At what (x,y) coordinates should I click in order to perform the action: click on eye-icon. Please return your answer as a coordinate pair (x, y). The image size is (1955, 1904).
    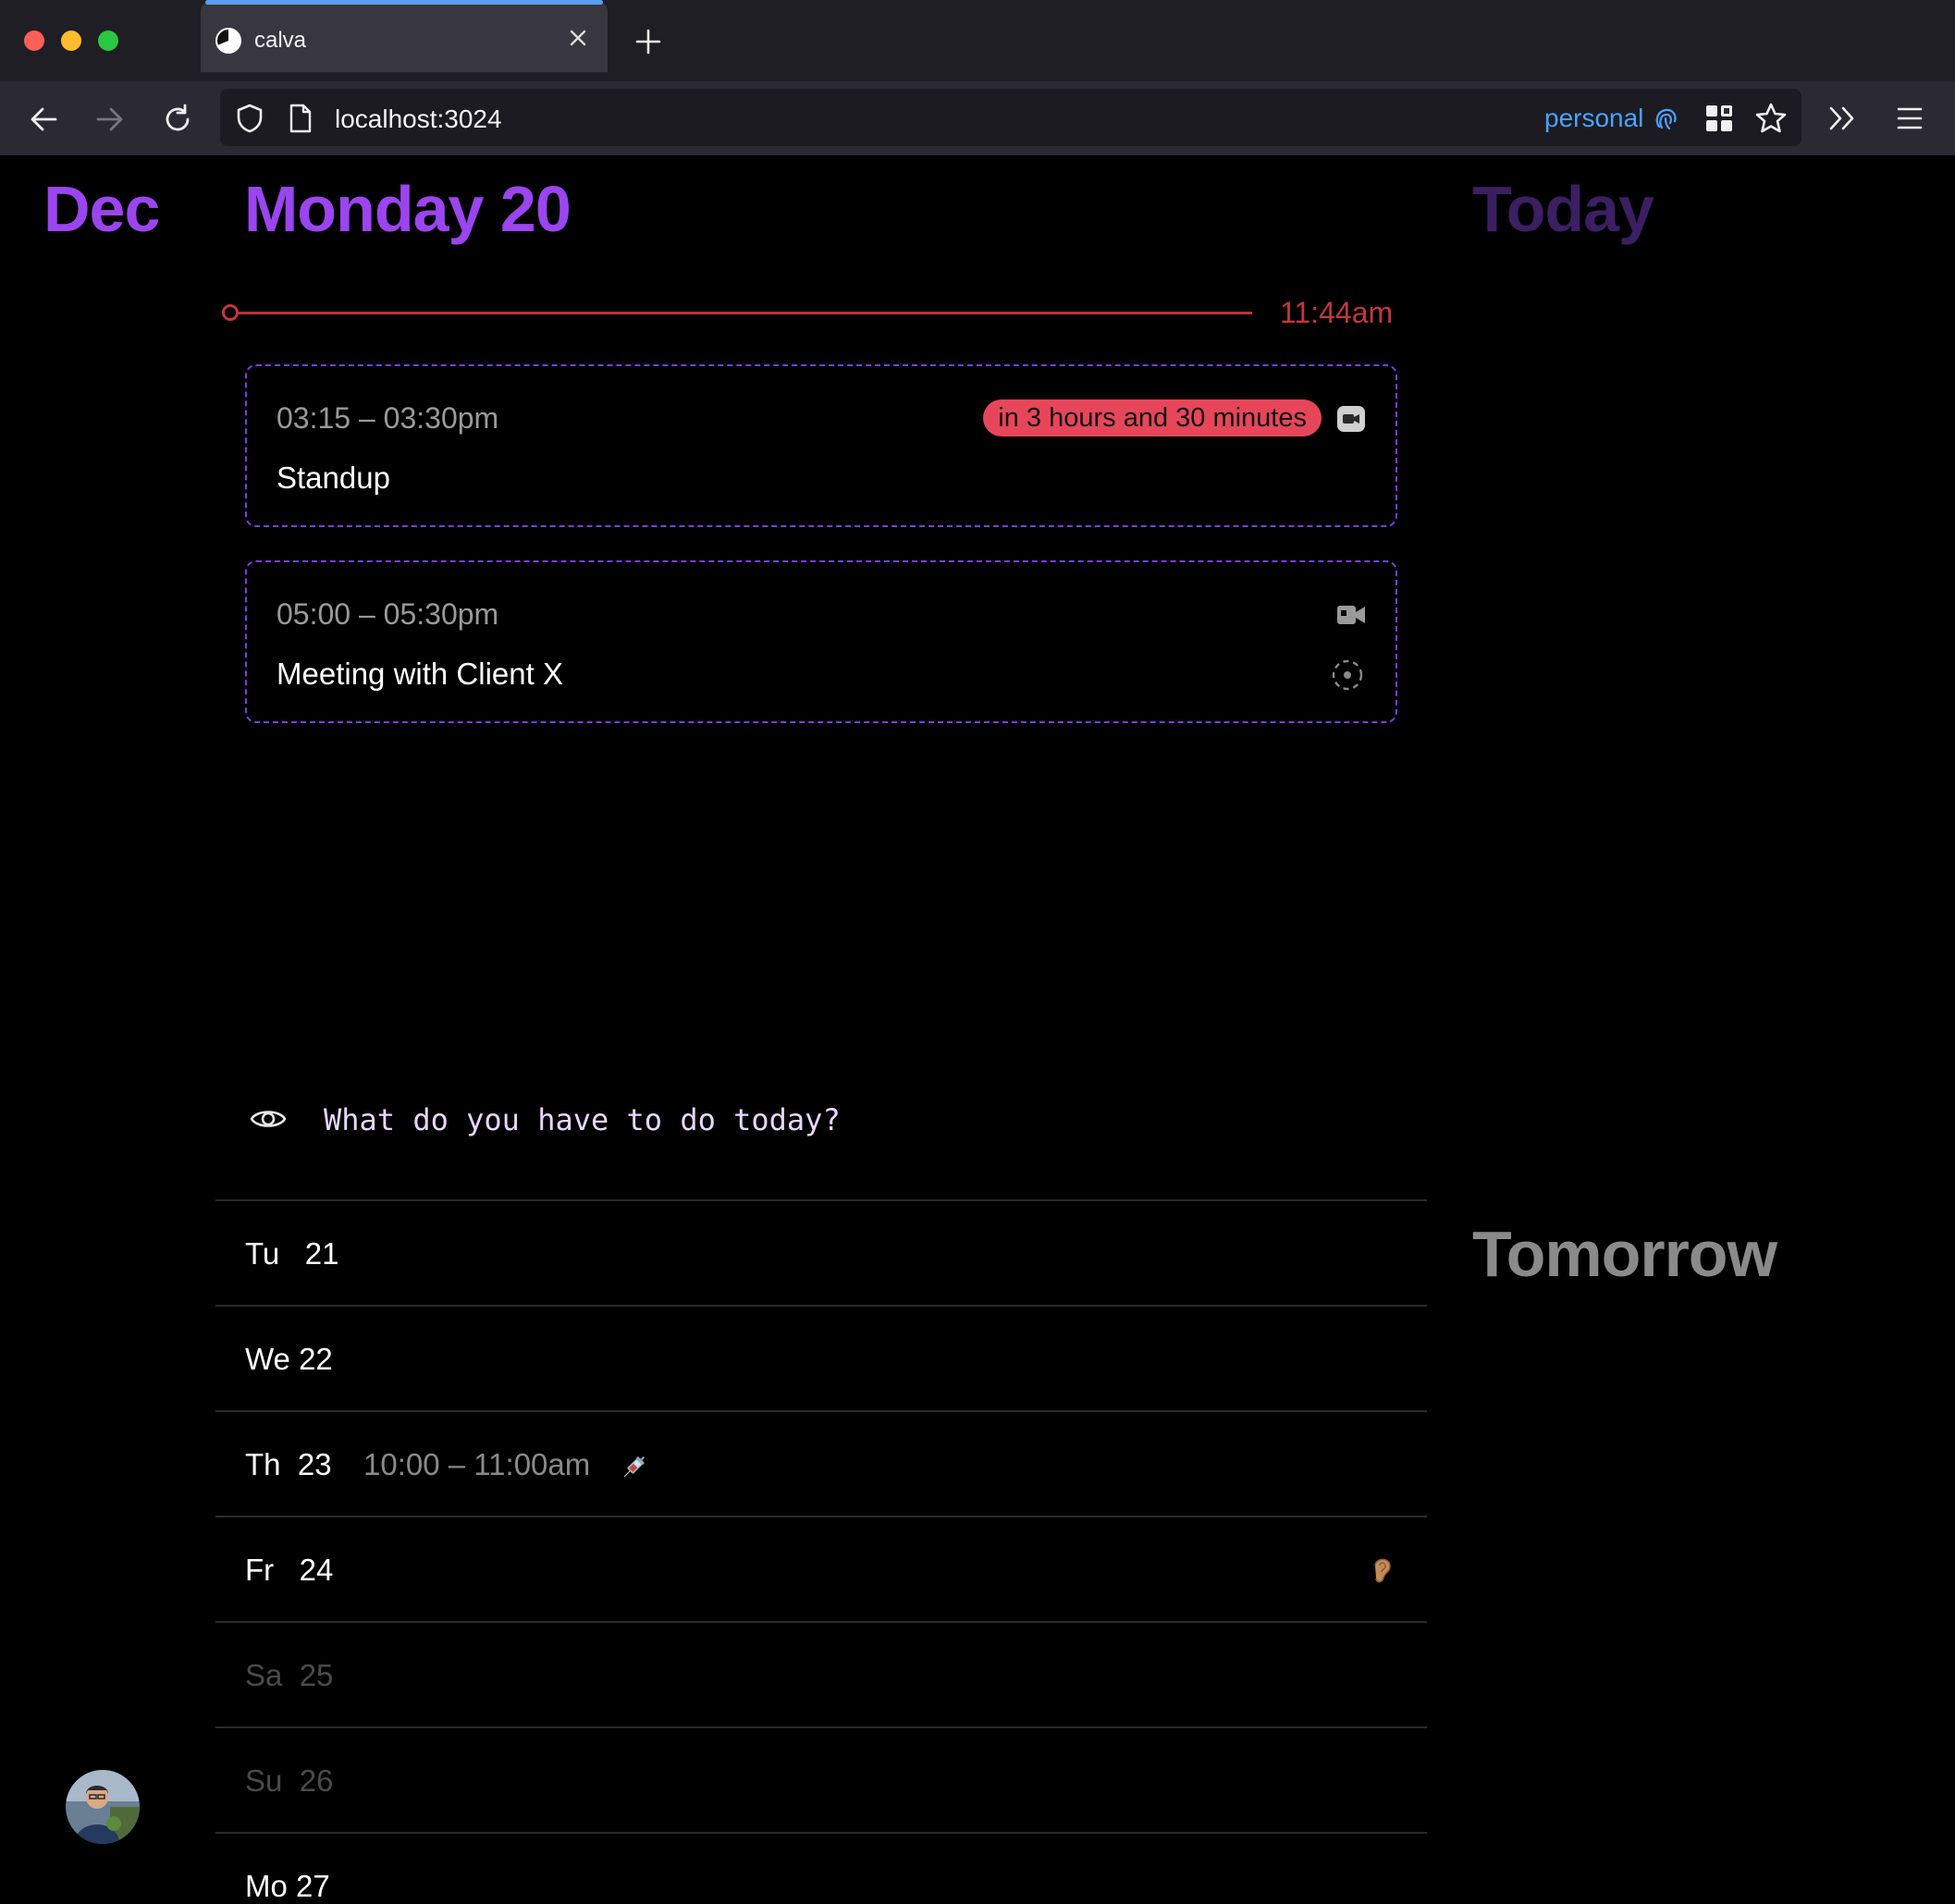
    Looking at the image, I should click on (268, 1119).